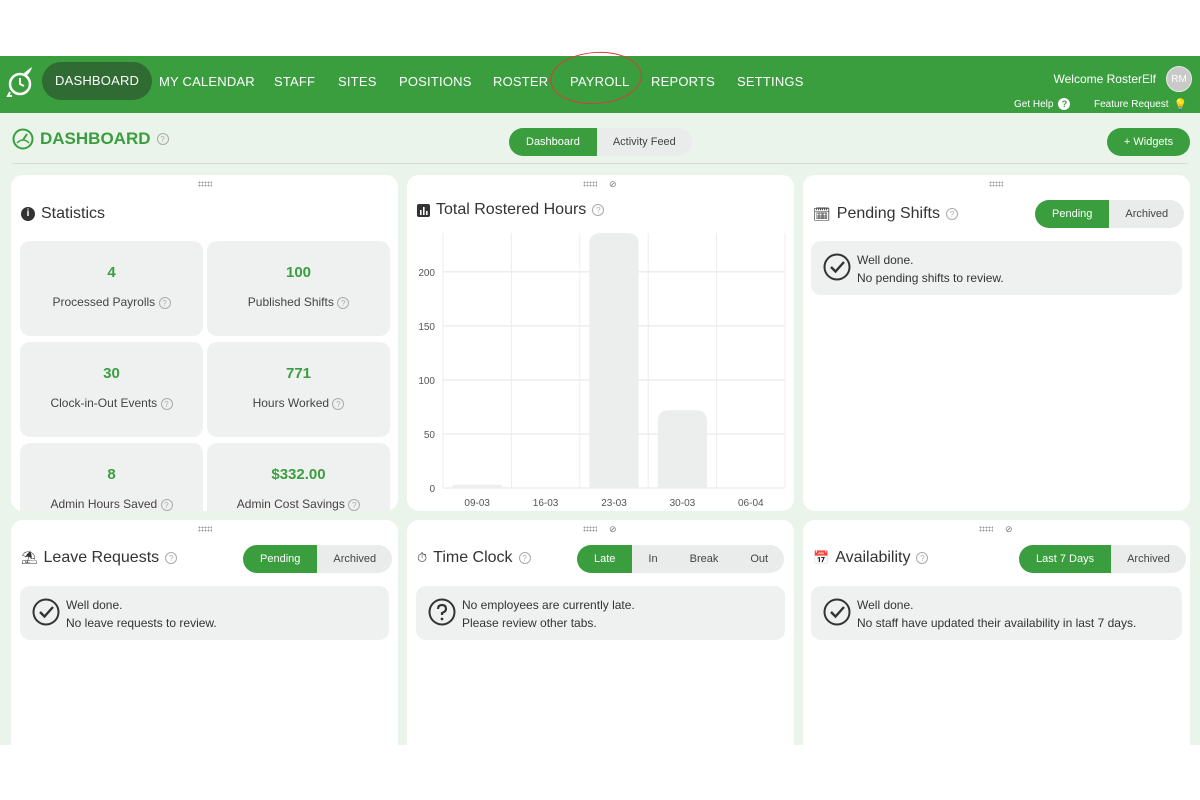 Image resolution: width=1200 pixels, height=800 pixels. Describe the element at coordinates (426, 381) in the screenshot. I see `y-tick-label: 100` at that location.